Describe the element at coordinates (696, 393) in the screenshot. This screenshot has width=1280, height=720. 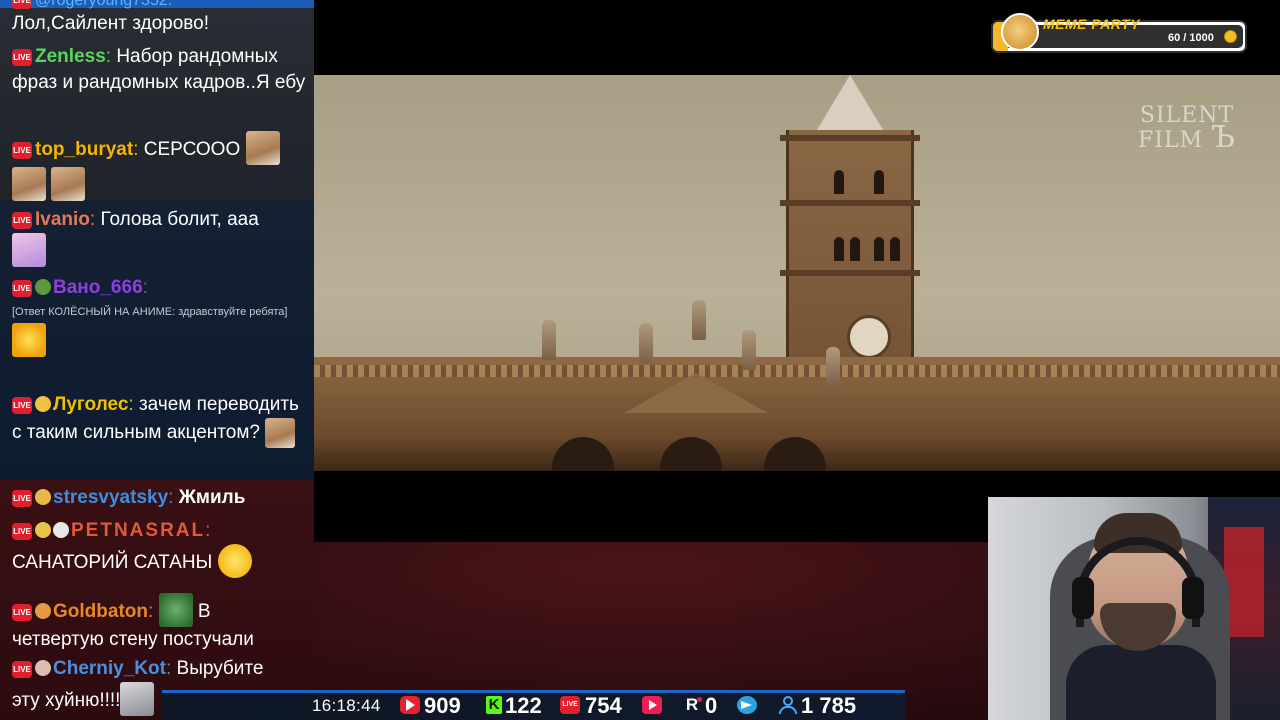
I see `facade-gable` at that location.